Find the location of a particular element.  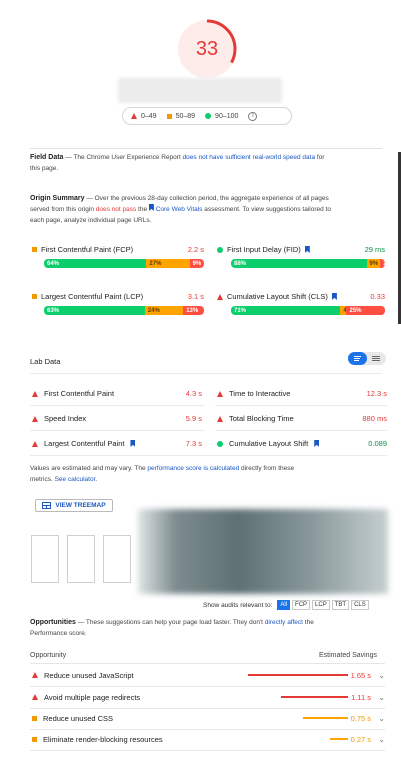

distribution-bar: 63% 24% 13% is located at coordinates (124, 310).